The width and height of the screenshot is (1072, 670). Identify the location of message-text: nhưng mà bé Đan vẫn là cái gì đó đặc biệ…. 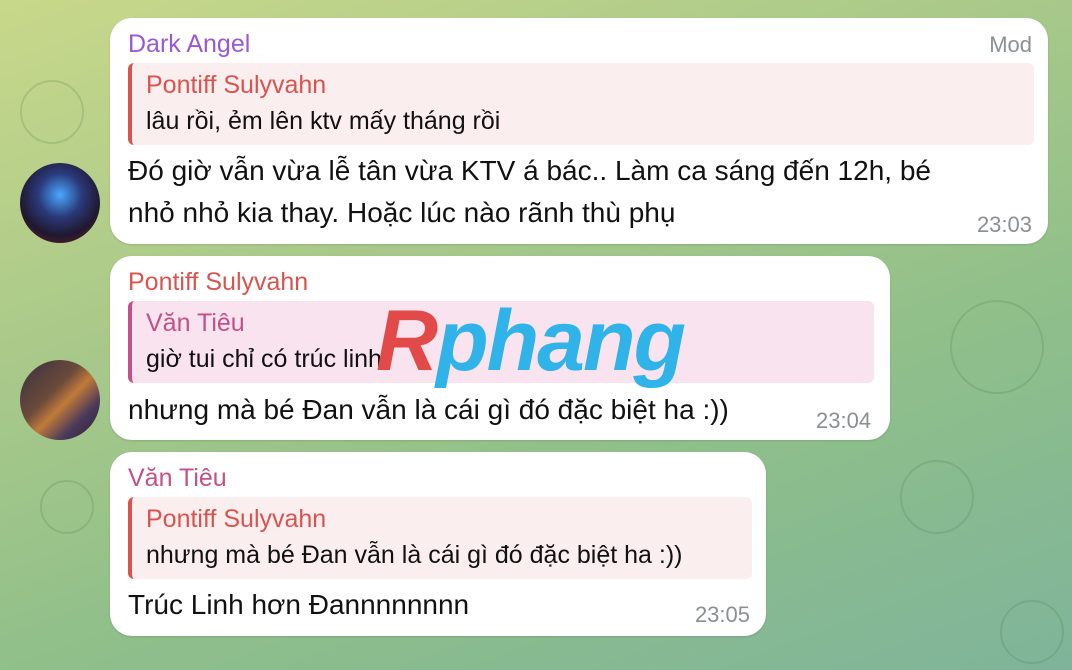
(428, 410).